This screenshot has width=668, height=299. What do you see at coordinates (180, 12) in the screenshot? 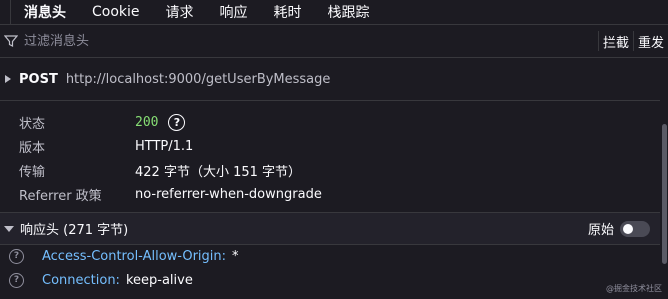
I see `tab-request: 请求` at bounding box center [180, 12].